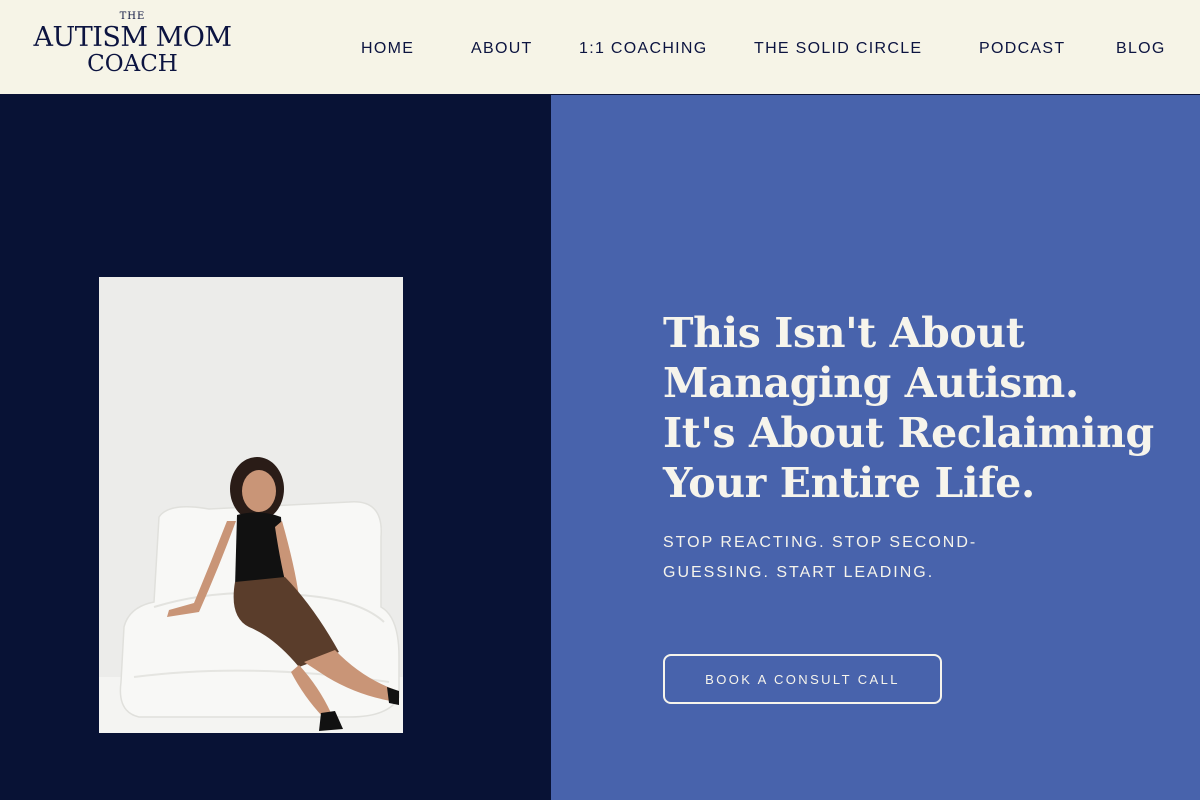 Image resolution: width=1200 pixels, height=800 pixels. I want to click on headline-line-3: It's About Reclaiming, so click(908, 433).